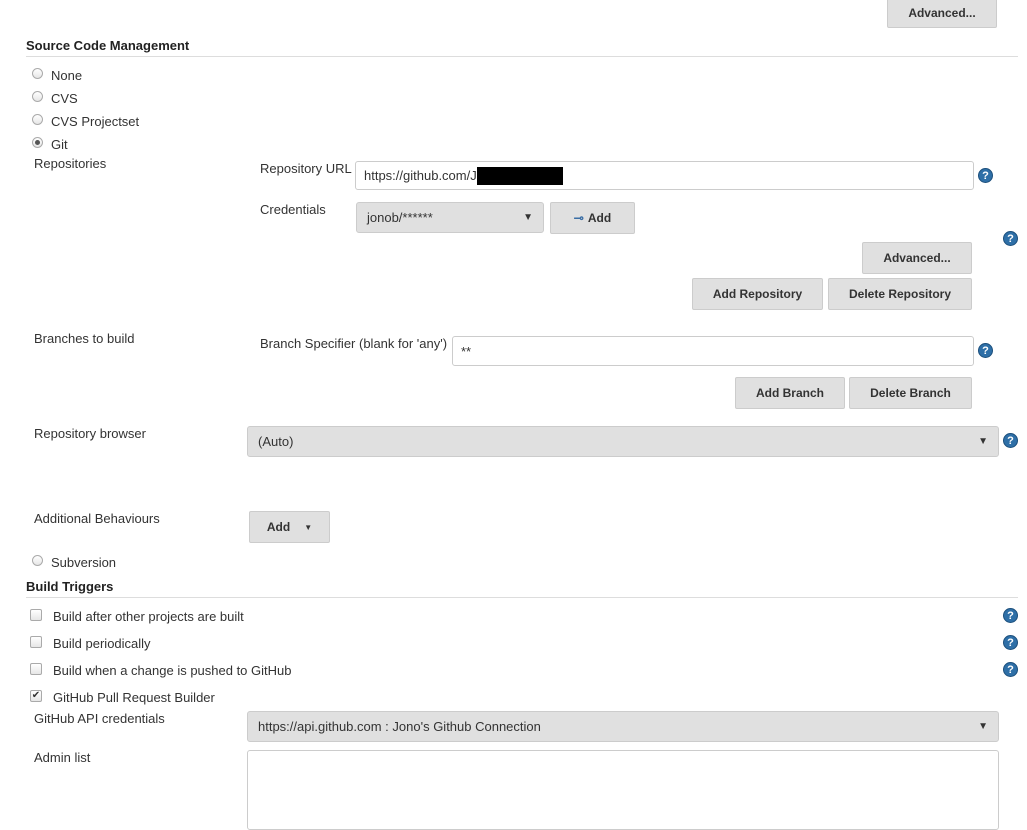 Image resolution: width=1027 pixels, height=830 pixels. I want to click on delete-repository-button: Delete Repository, so click(900, 294).